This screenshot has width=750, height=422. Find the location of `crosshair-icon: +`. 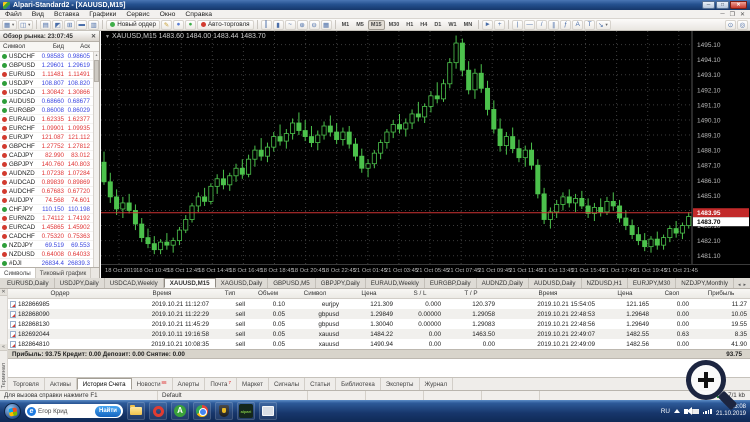

crosshair-icon: + is located at coordinates (500, 24).